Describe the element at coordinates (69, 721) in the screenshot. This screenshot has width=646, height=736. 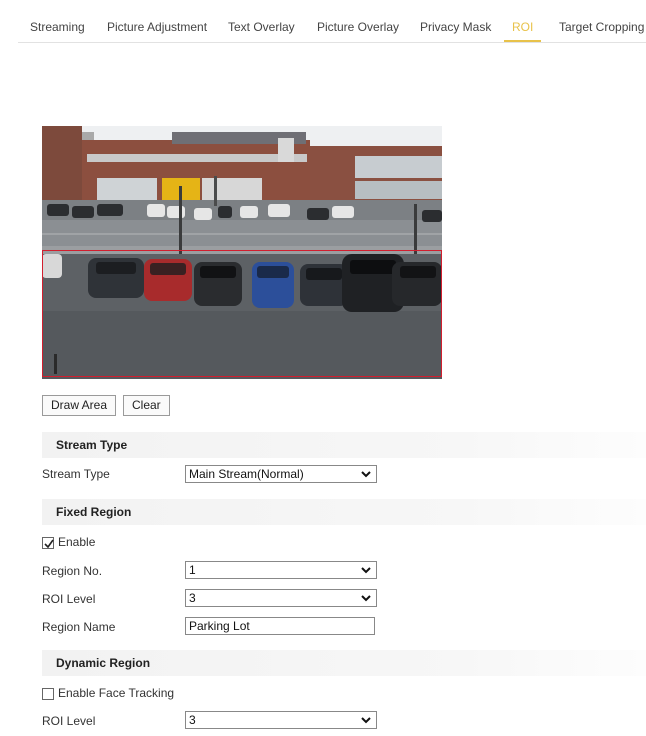
I see `dynamic-roi-level-label: ROI Level` at that location.